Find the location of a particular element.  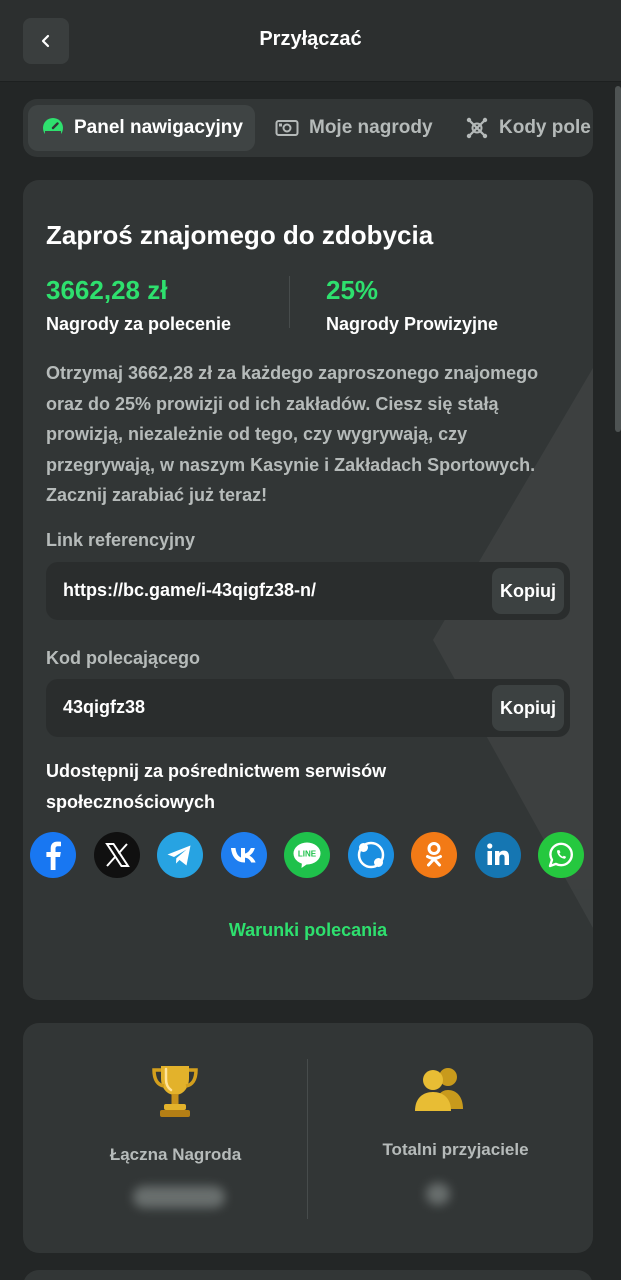

linkedin-share-button is located at coordinates (497, 855).